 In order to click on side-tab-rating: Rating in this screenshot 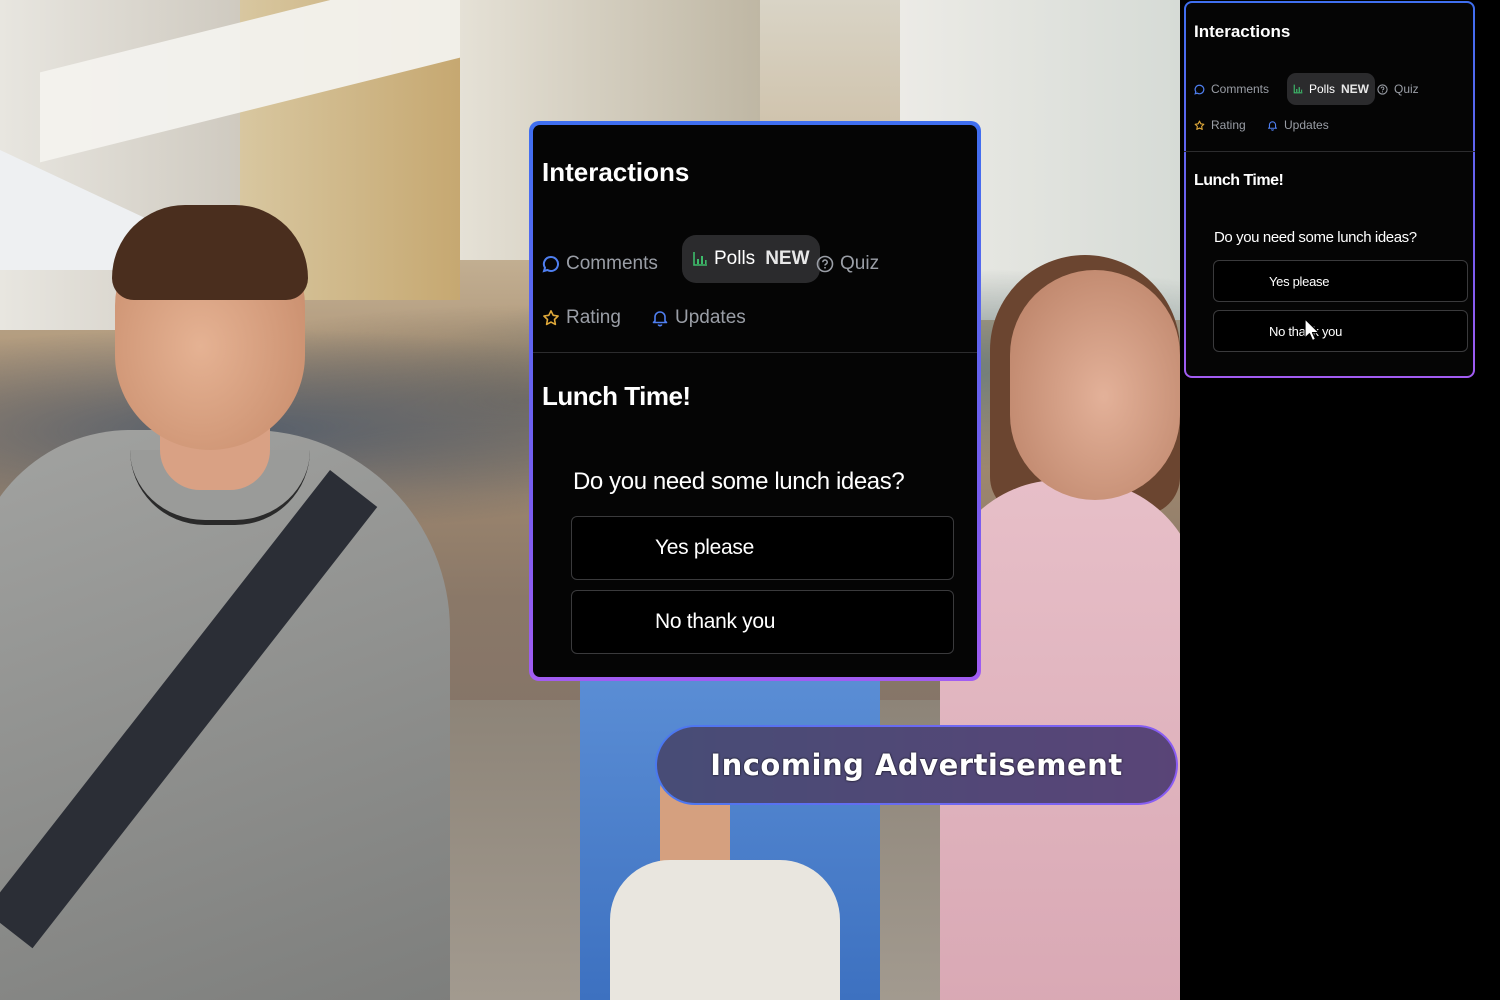, I will do `click(1220, 125)`.